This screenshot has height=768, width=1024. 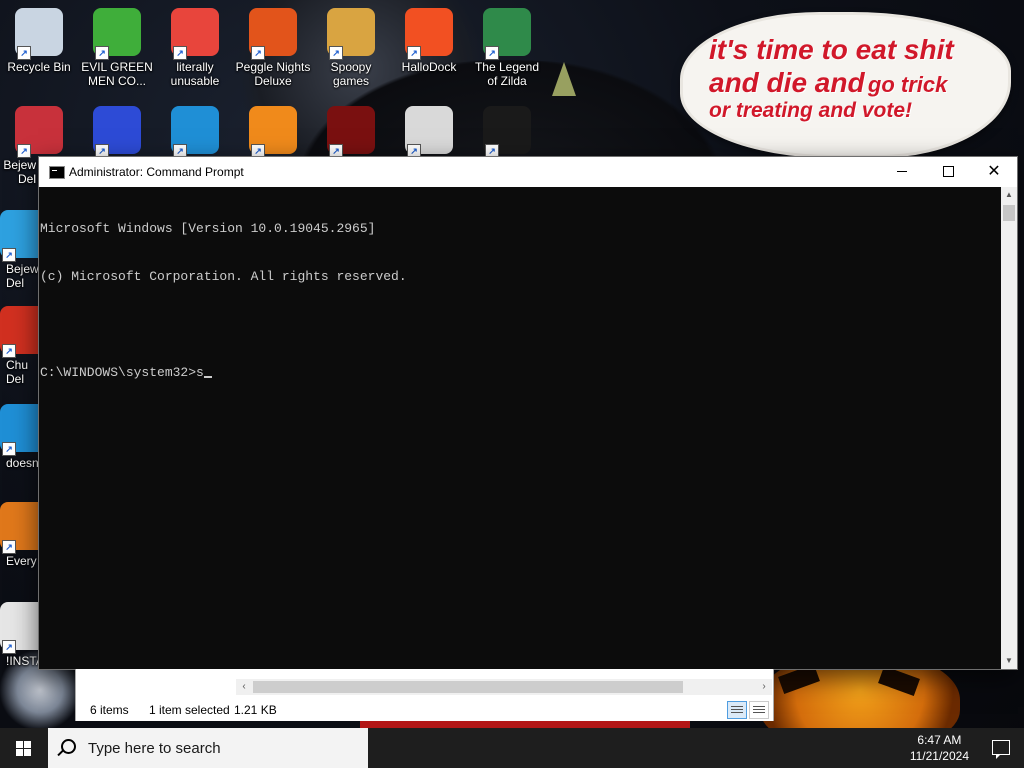 I want to click on desktop-icon-label: HalloDock, so click(x=429, y=67).